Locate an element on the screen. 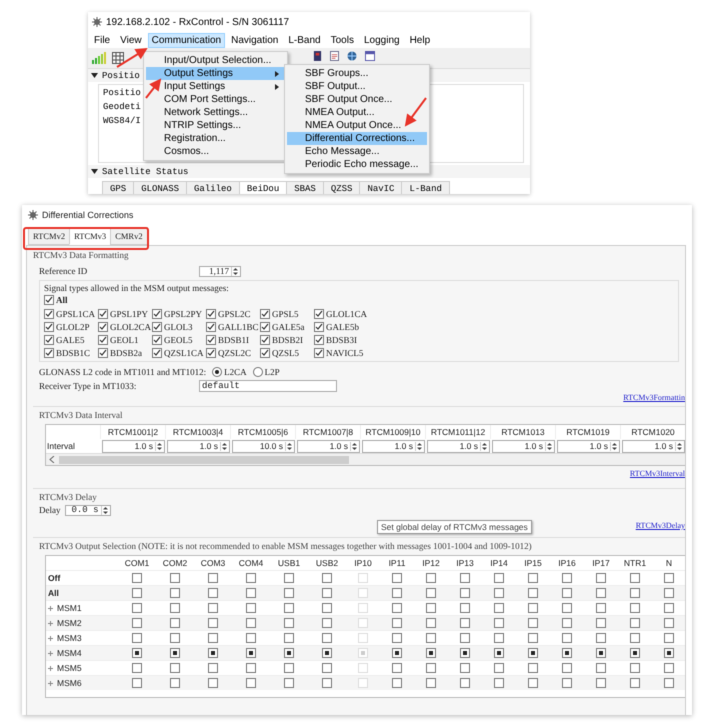 Image resolution: width=712 pixels, height=724 pixels. spin-field: 10.0 s is located at coordinates (263, 446).